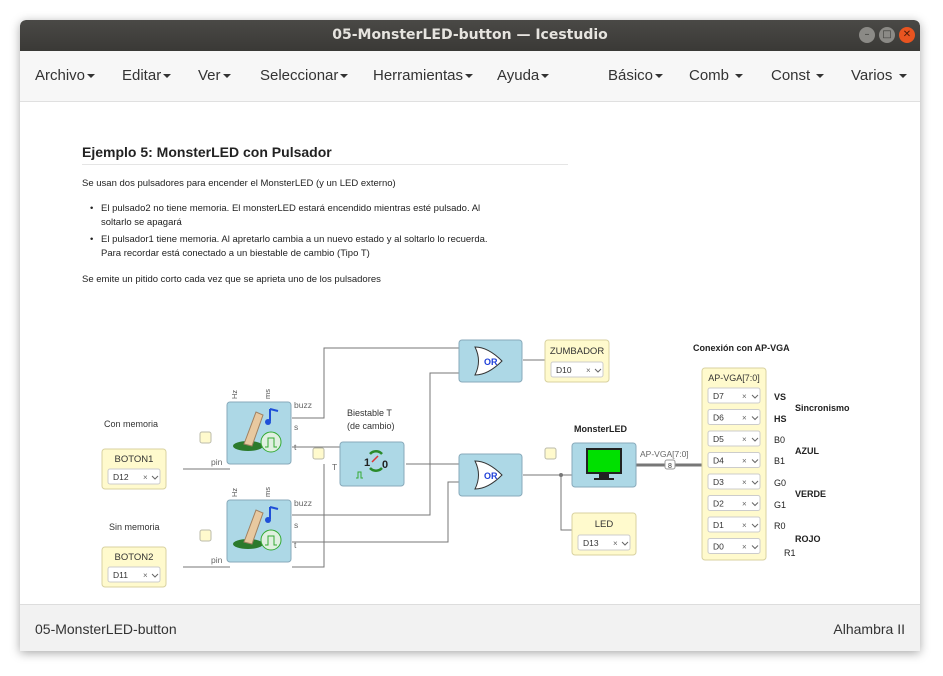 The width and height of the screenshot is (943, 676). Describe the element at coordinates (734, 438) in the screenshot. I see `vga-pin-select: D5 ×` at that location.